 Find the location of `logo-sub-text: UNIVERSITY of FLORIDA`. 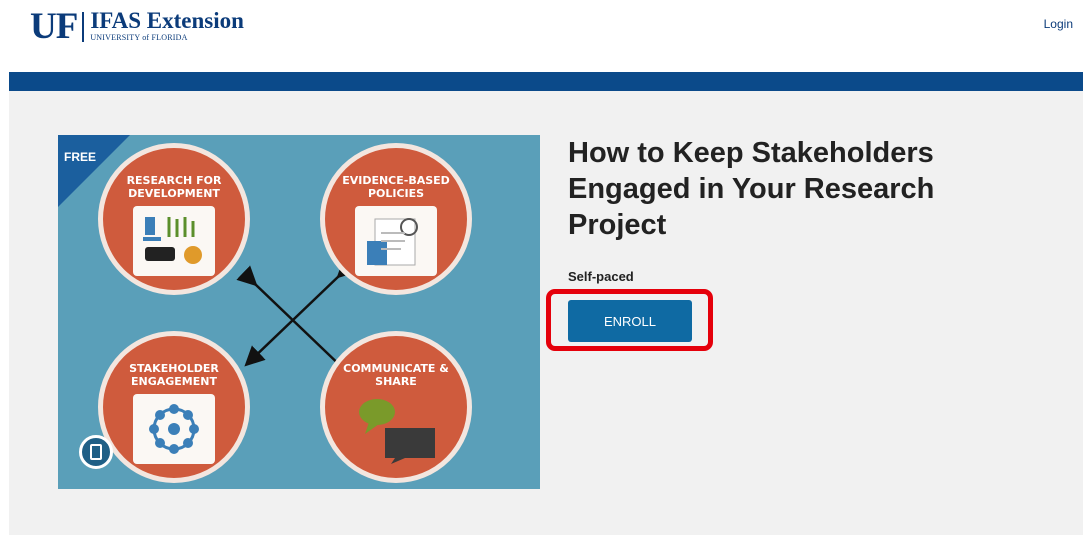

logo-sub-text: UNIVERSITY of FLORIDA is located at coordinates (139, 37).